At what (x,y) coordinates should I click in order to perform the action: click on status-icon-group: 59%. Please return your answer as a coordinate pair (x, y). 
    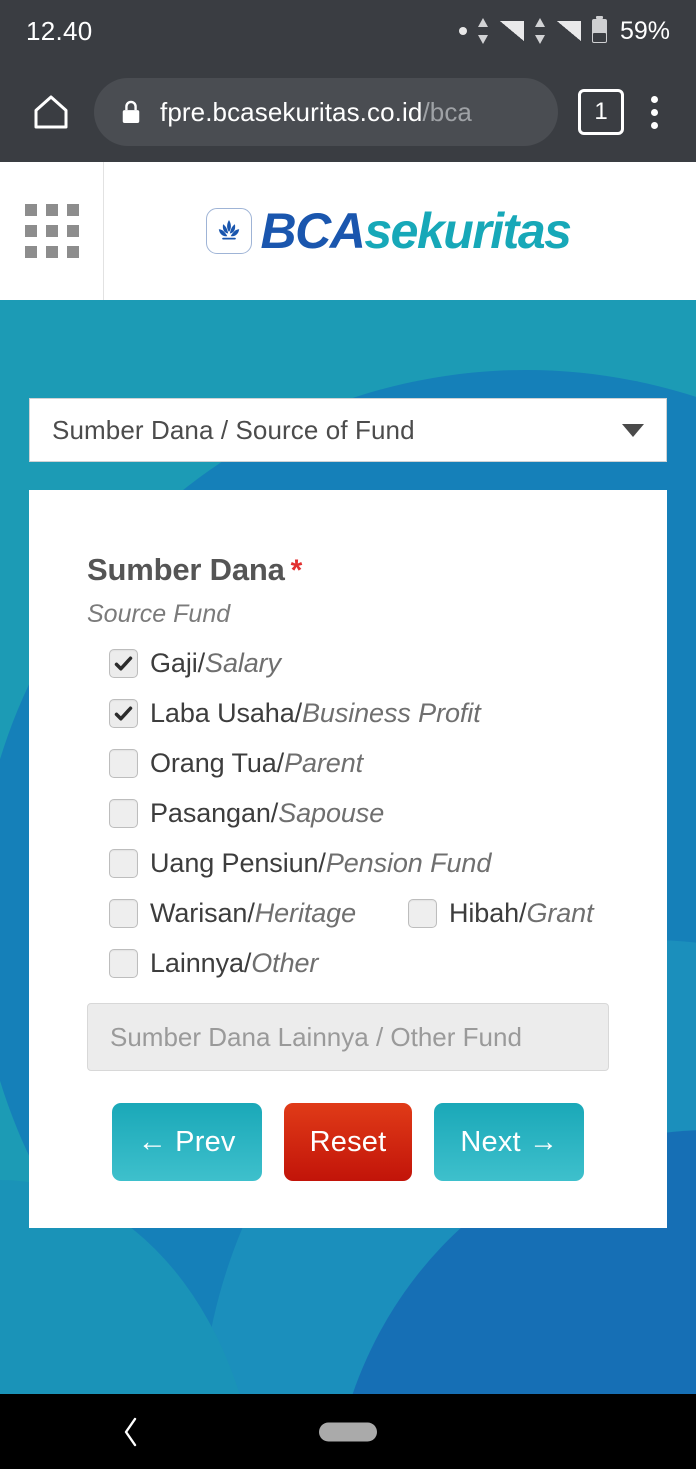
    Looking at the image, I should click on (564, 31).